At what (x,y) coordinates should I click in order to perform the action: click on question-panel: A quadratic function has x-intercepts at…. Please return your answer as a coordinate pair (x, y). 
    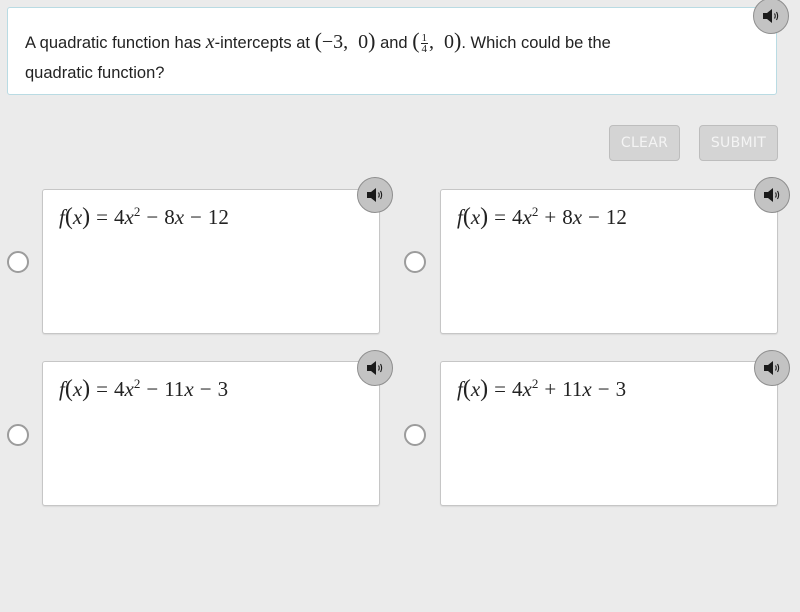
    Looking at the image, I should click on (392, 51).